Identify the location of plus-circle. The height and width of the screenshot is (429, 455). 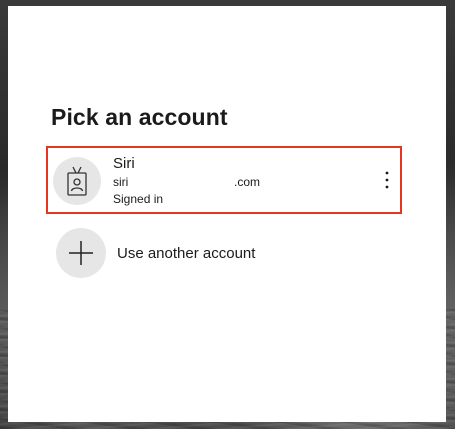
(81, 253).